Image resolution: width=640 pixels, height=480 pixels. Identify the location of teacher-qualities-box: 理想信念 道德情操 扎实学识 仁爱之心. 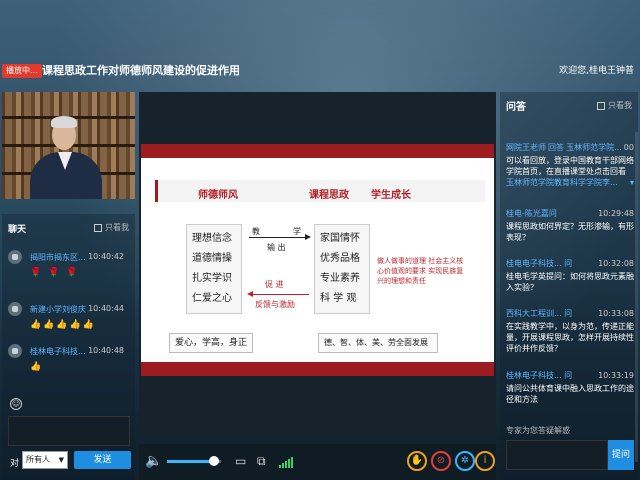
(214, 269).